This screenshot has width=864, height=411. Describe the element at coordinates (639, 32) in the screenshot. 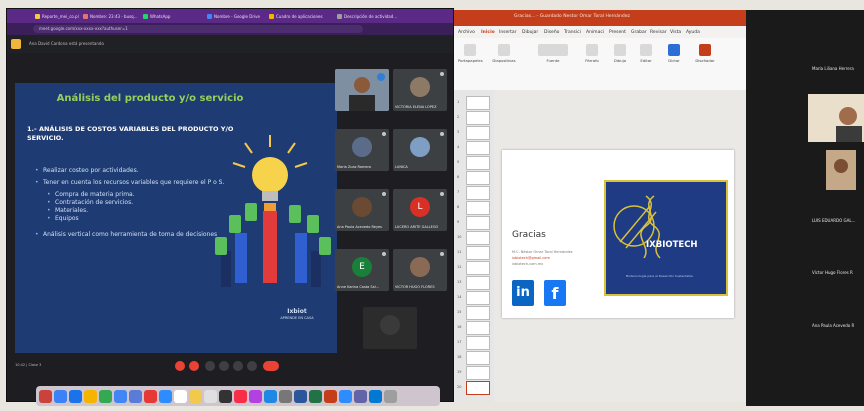

I see `tab-grabar: Grabar` at that location.